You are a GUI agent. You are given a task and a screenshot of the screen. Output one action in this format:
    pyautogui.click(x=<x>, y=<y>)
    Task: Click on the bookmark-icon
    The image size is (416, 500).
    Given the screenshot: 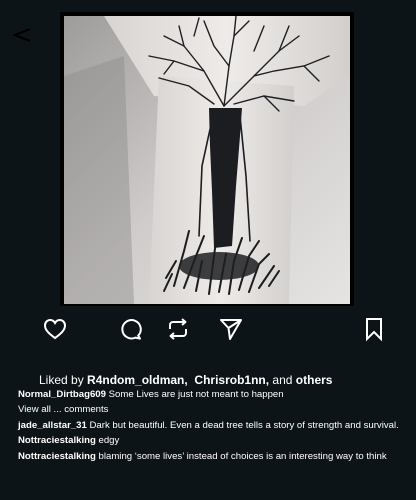 What is the action you would take?
    pyautogui.click(x=374, y=330)
    